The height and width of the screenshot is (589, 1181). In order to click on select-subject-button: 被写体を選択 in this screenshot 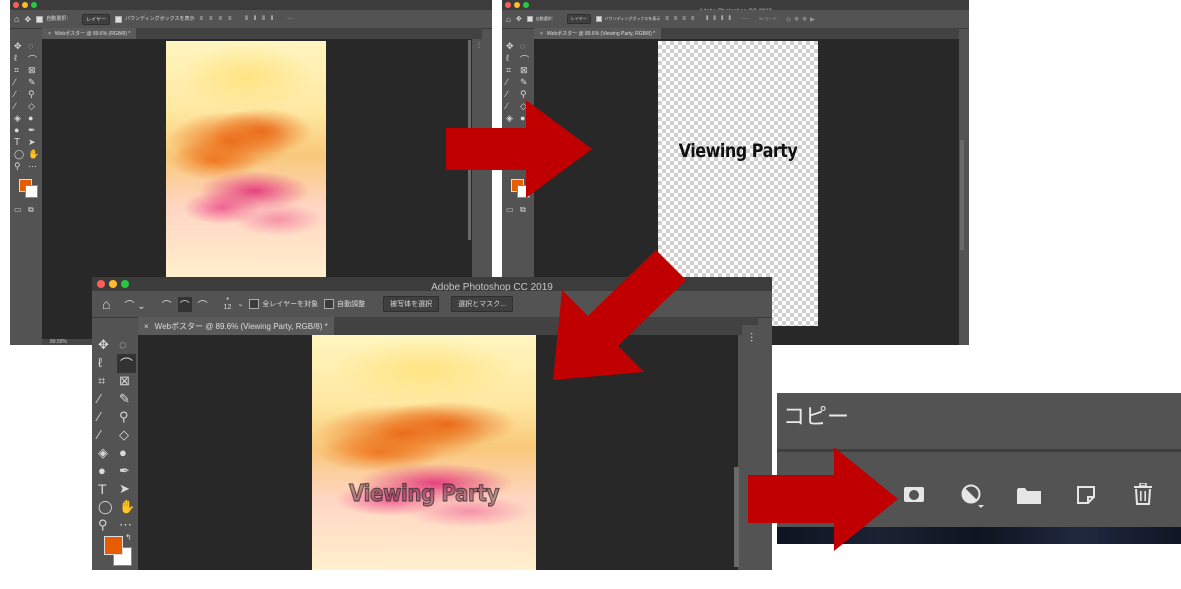, I will do `click(411, 304)`.